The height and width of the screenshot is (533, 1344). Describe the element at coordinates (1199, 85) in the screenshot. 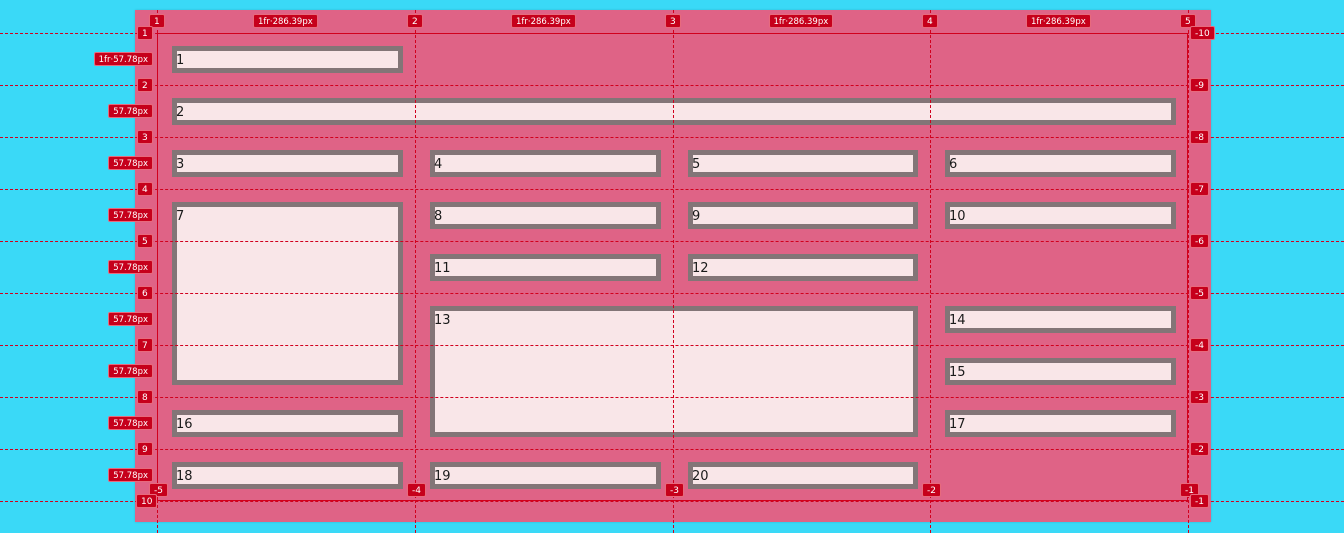

I see `row-line-number-right: -9` at that location.